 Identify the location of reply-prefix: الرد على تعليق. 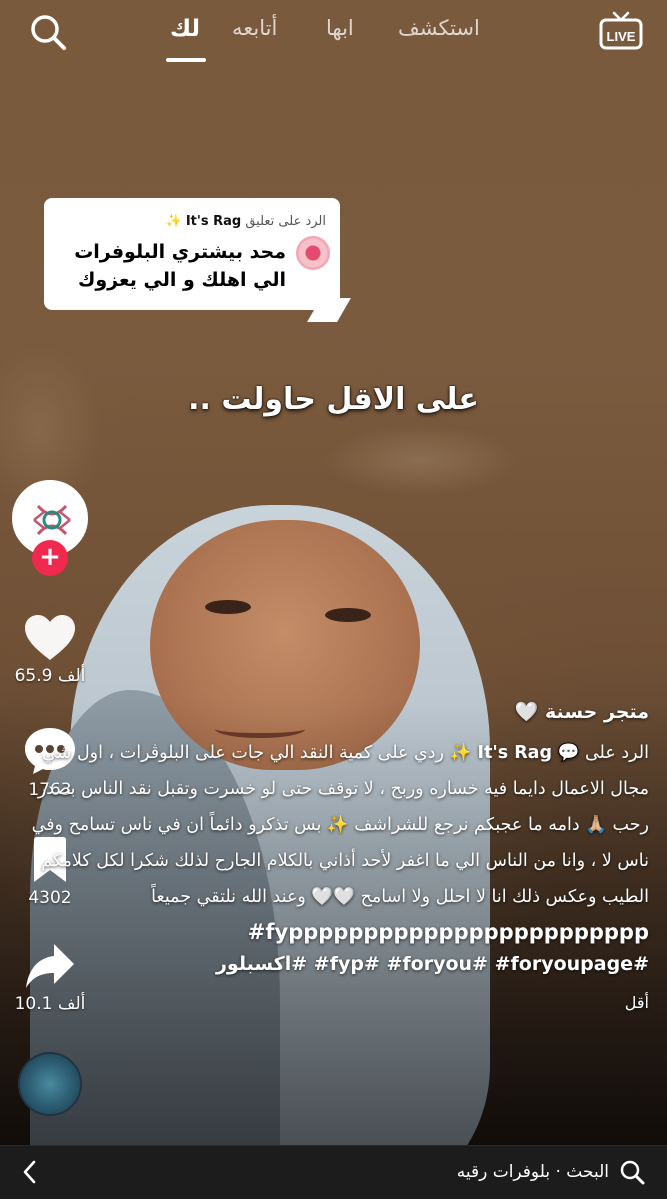
(285, 221).